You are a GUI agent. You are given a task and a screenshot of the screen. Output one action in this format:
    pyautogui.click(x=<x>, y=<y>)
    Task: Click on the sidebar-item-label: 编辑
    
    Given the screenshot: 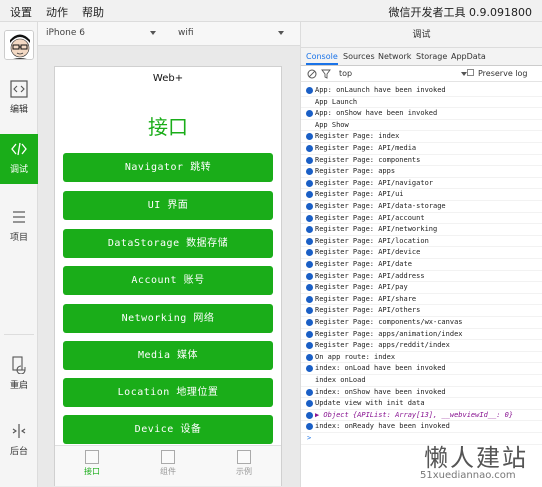 What is the action you would take?
    pyautogui.click(x=18, y=110)
    